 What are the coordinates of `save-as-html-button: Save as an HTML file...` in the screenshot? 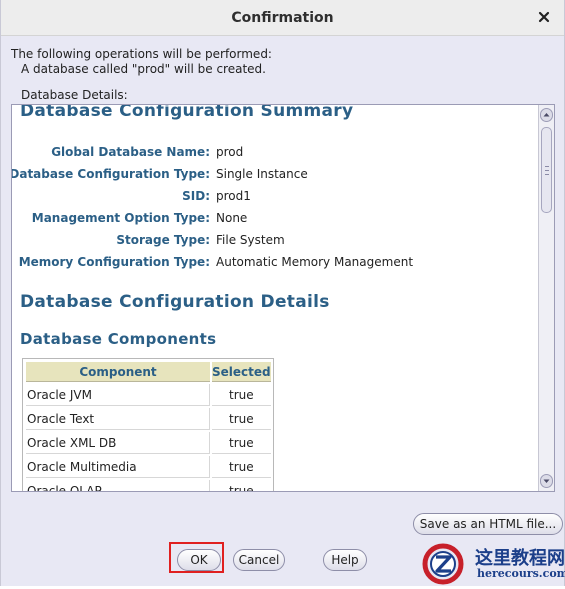 It's located at (488, 524).